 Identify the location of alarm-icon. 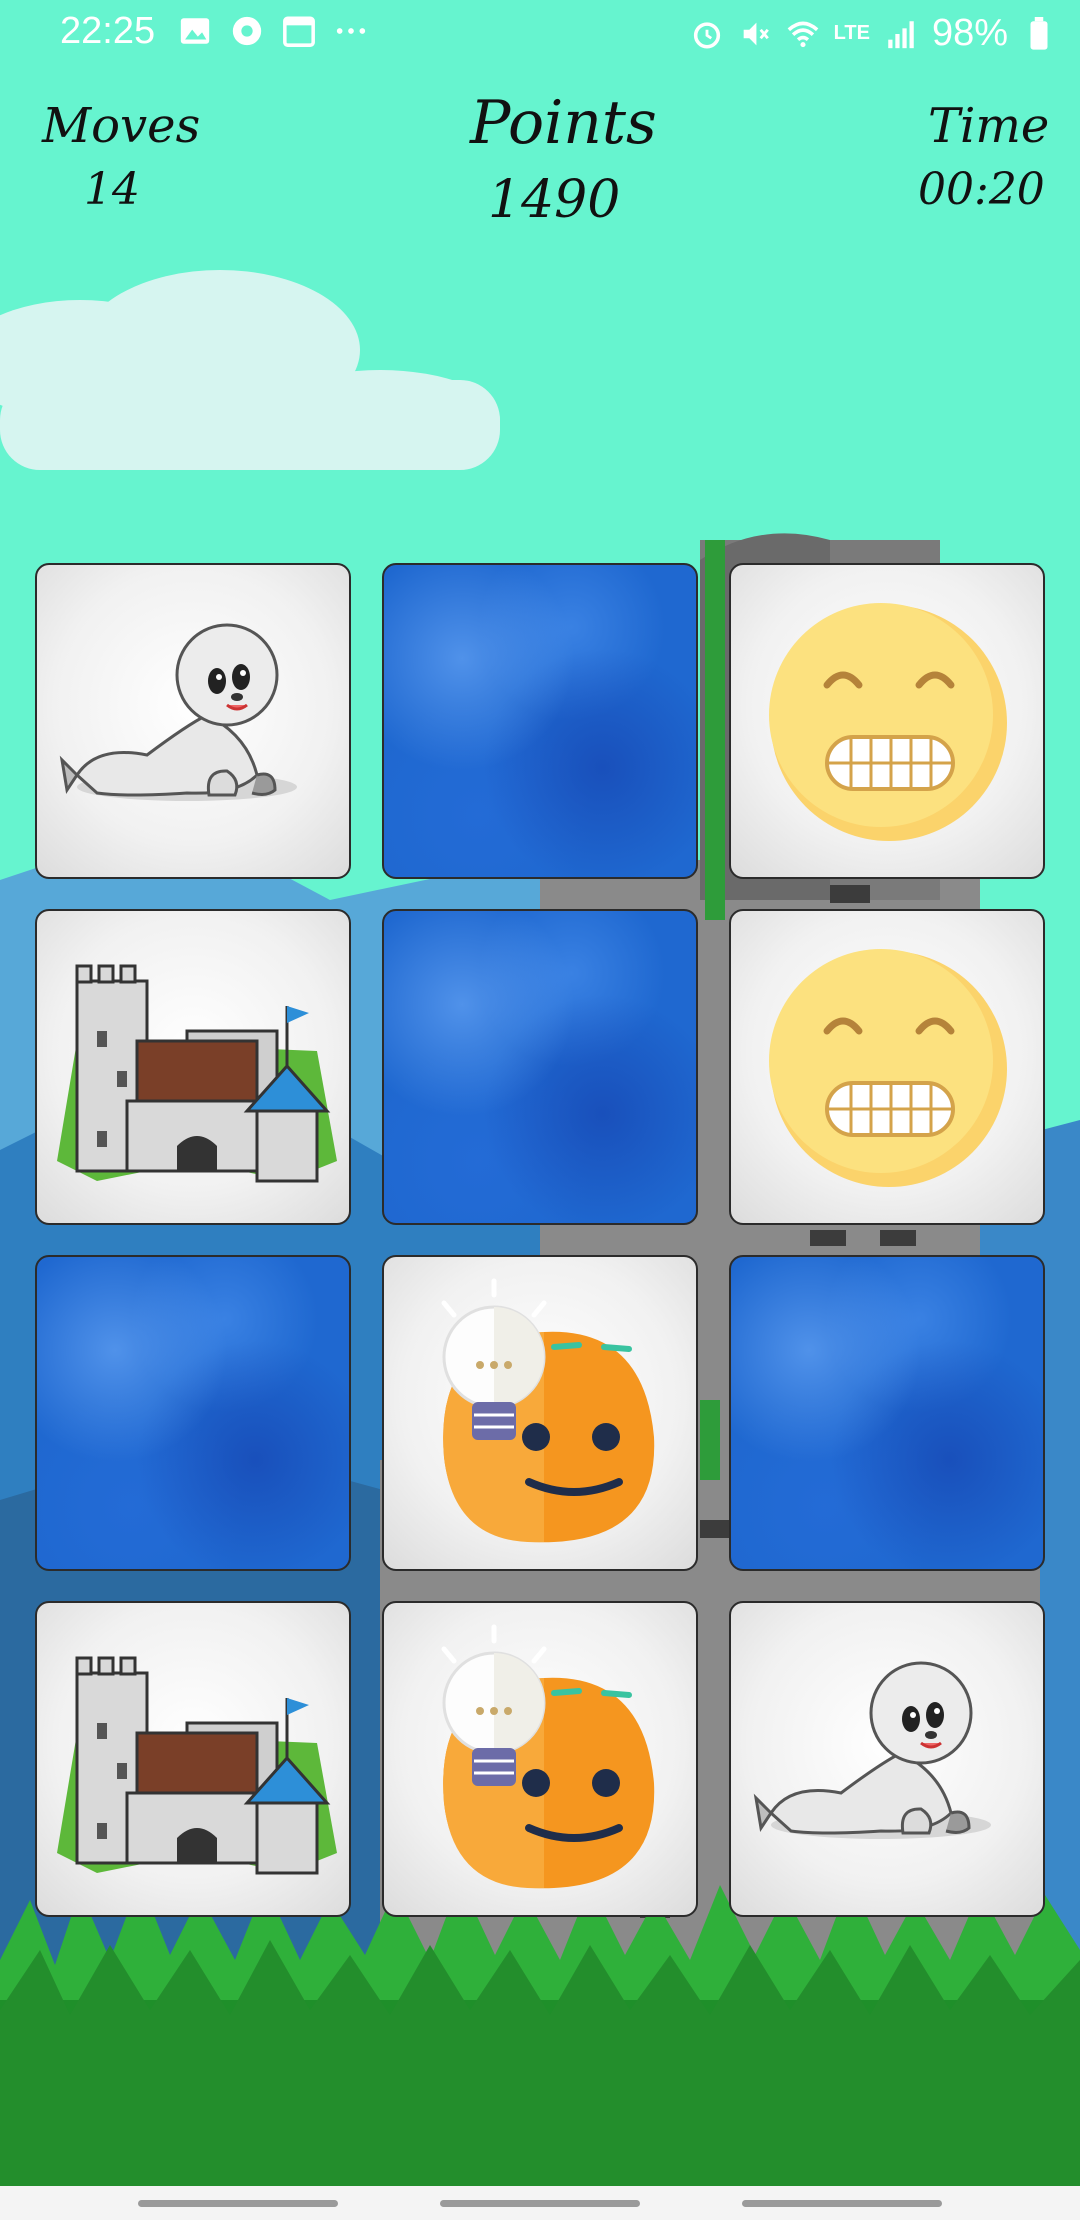
(706, 35).